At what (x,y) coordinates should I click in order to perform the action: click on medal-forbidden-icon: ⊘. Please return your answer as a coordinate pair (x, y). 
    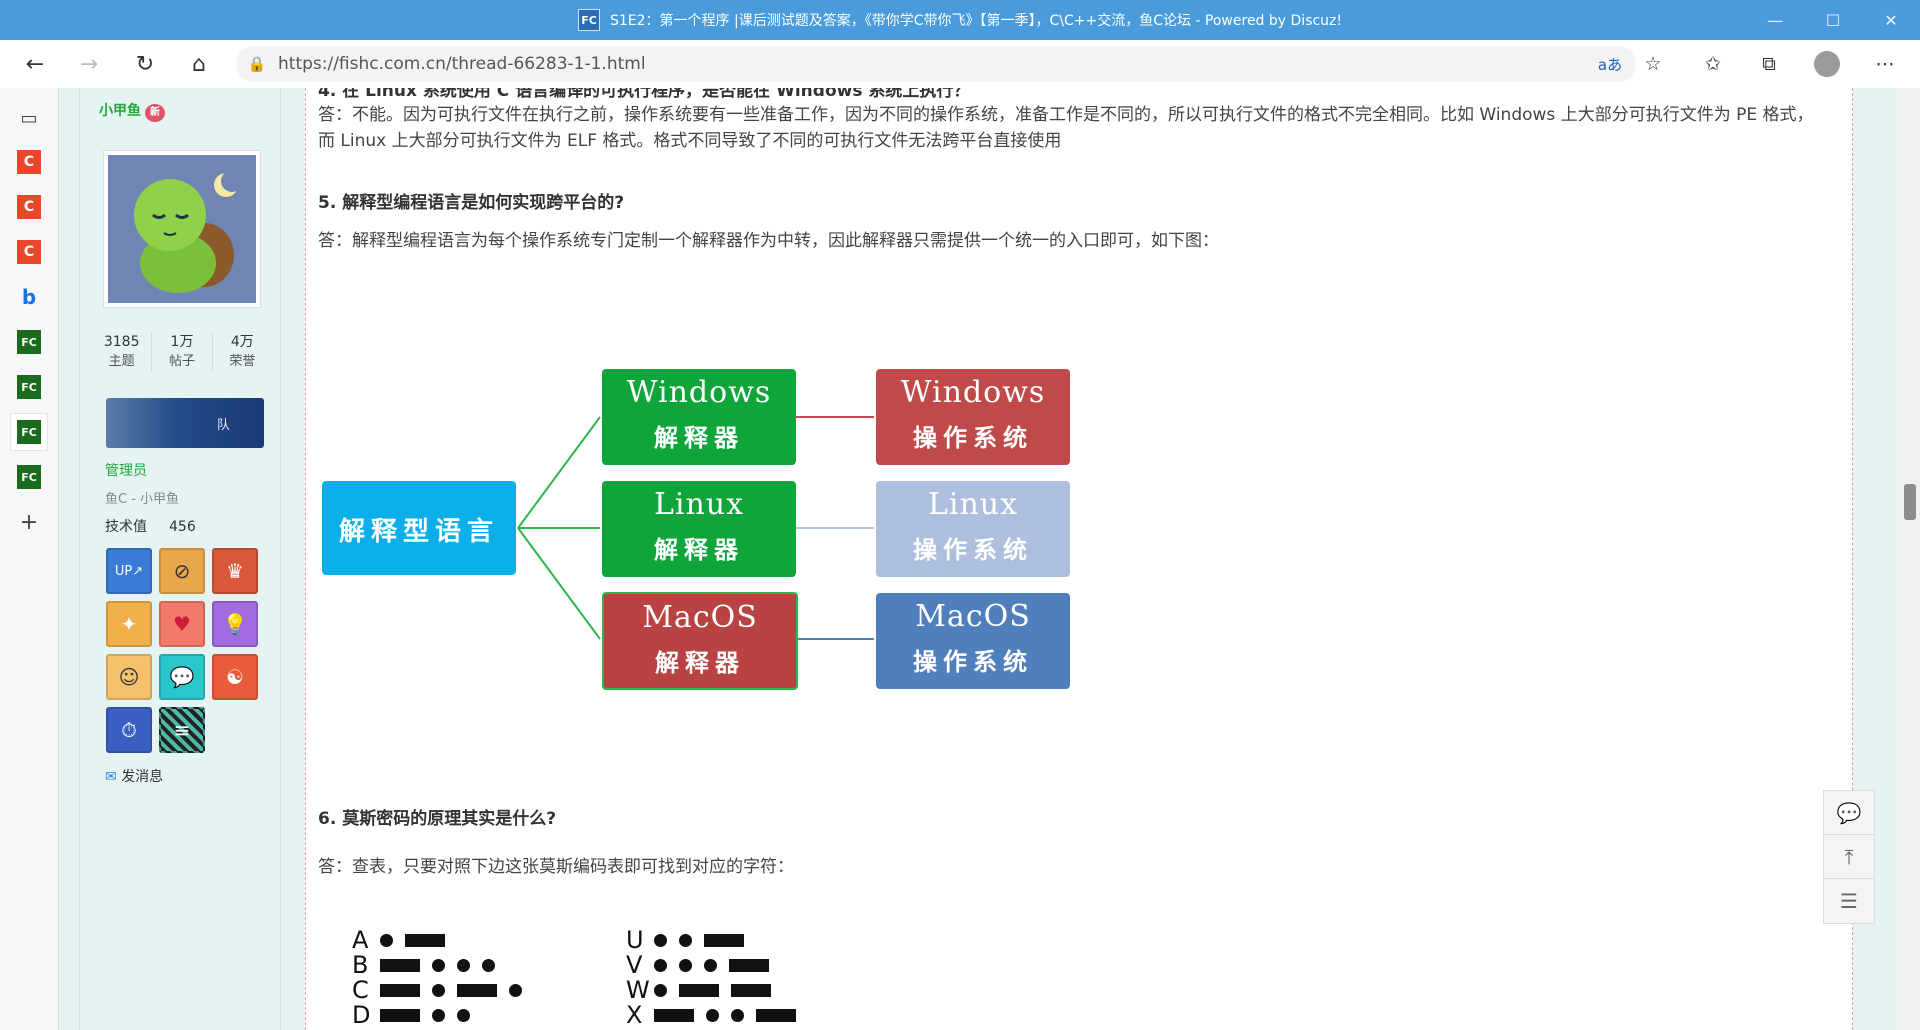
    Looking at the image, I should click on (182, 571).